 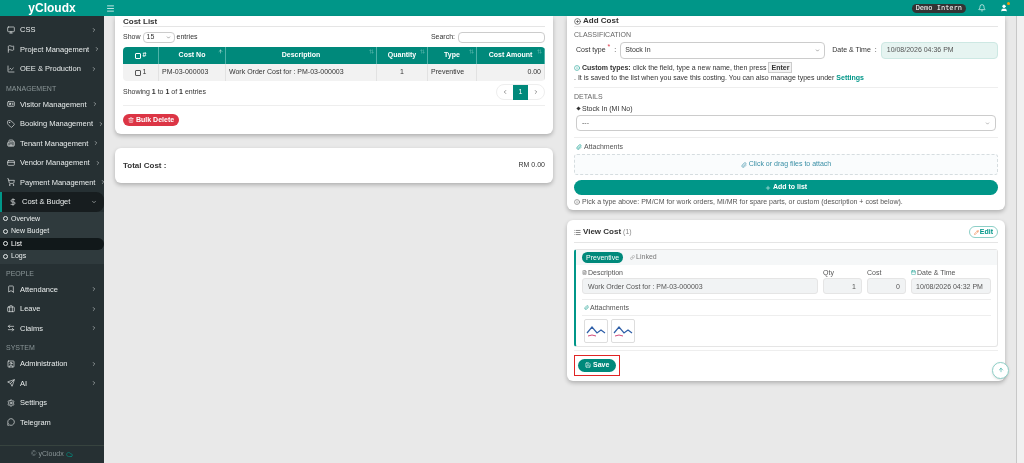 What do you see at coordinates (501, 37) in the screenshot?
I see `search-field` at bounding box center [501, 37].